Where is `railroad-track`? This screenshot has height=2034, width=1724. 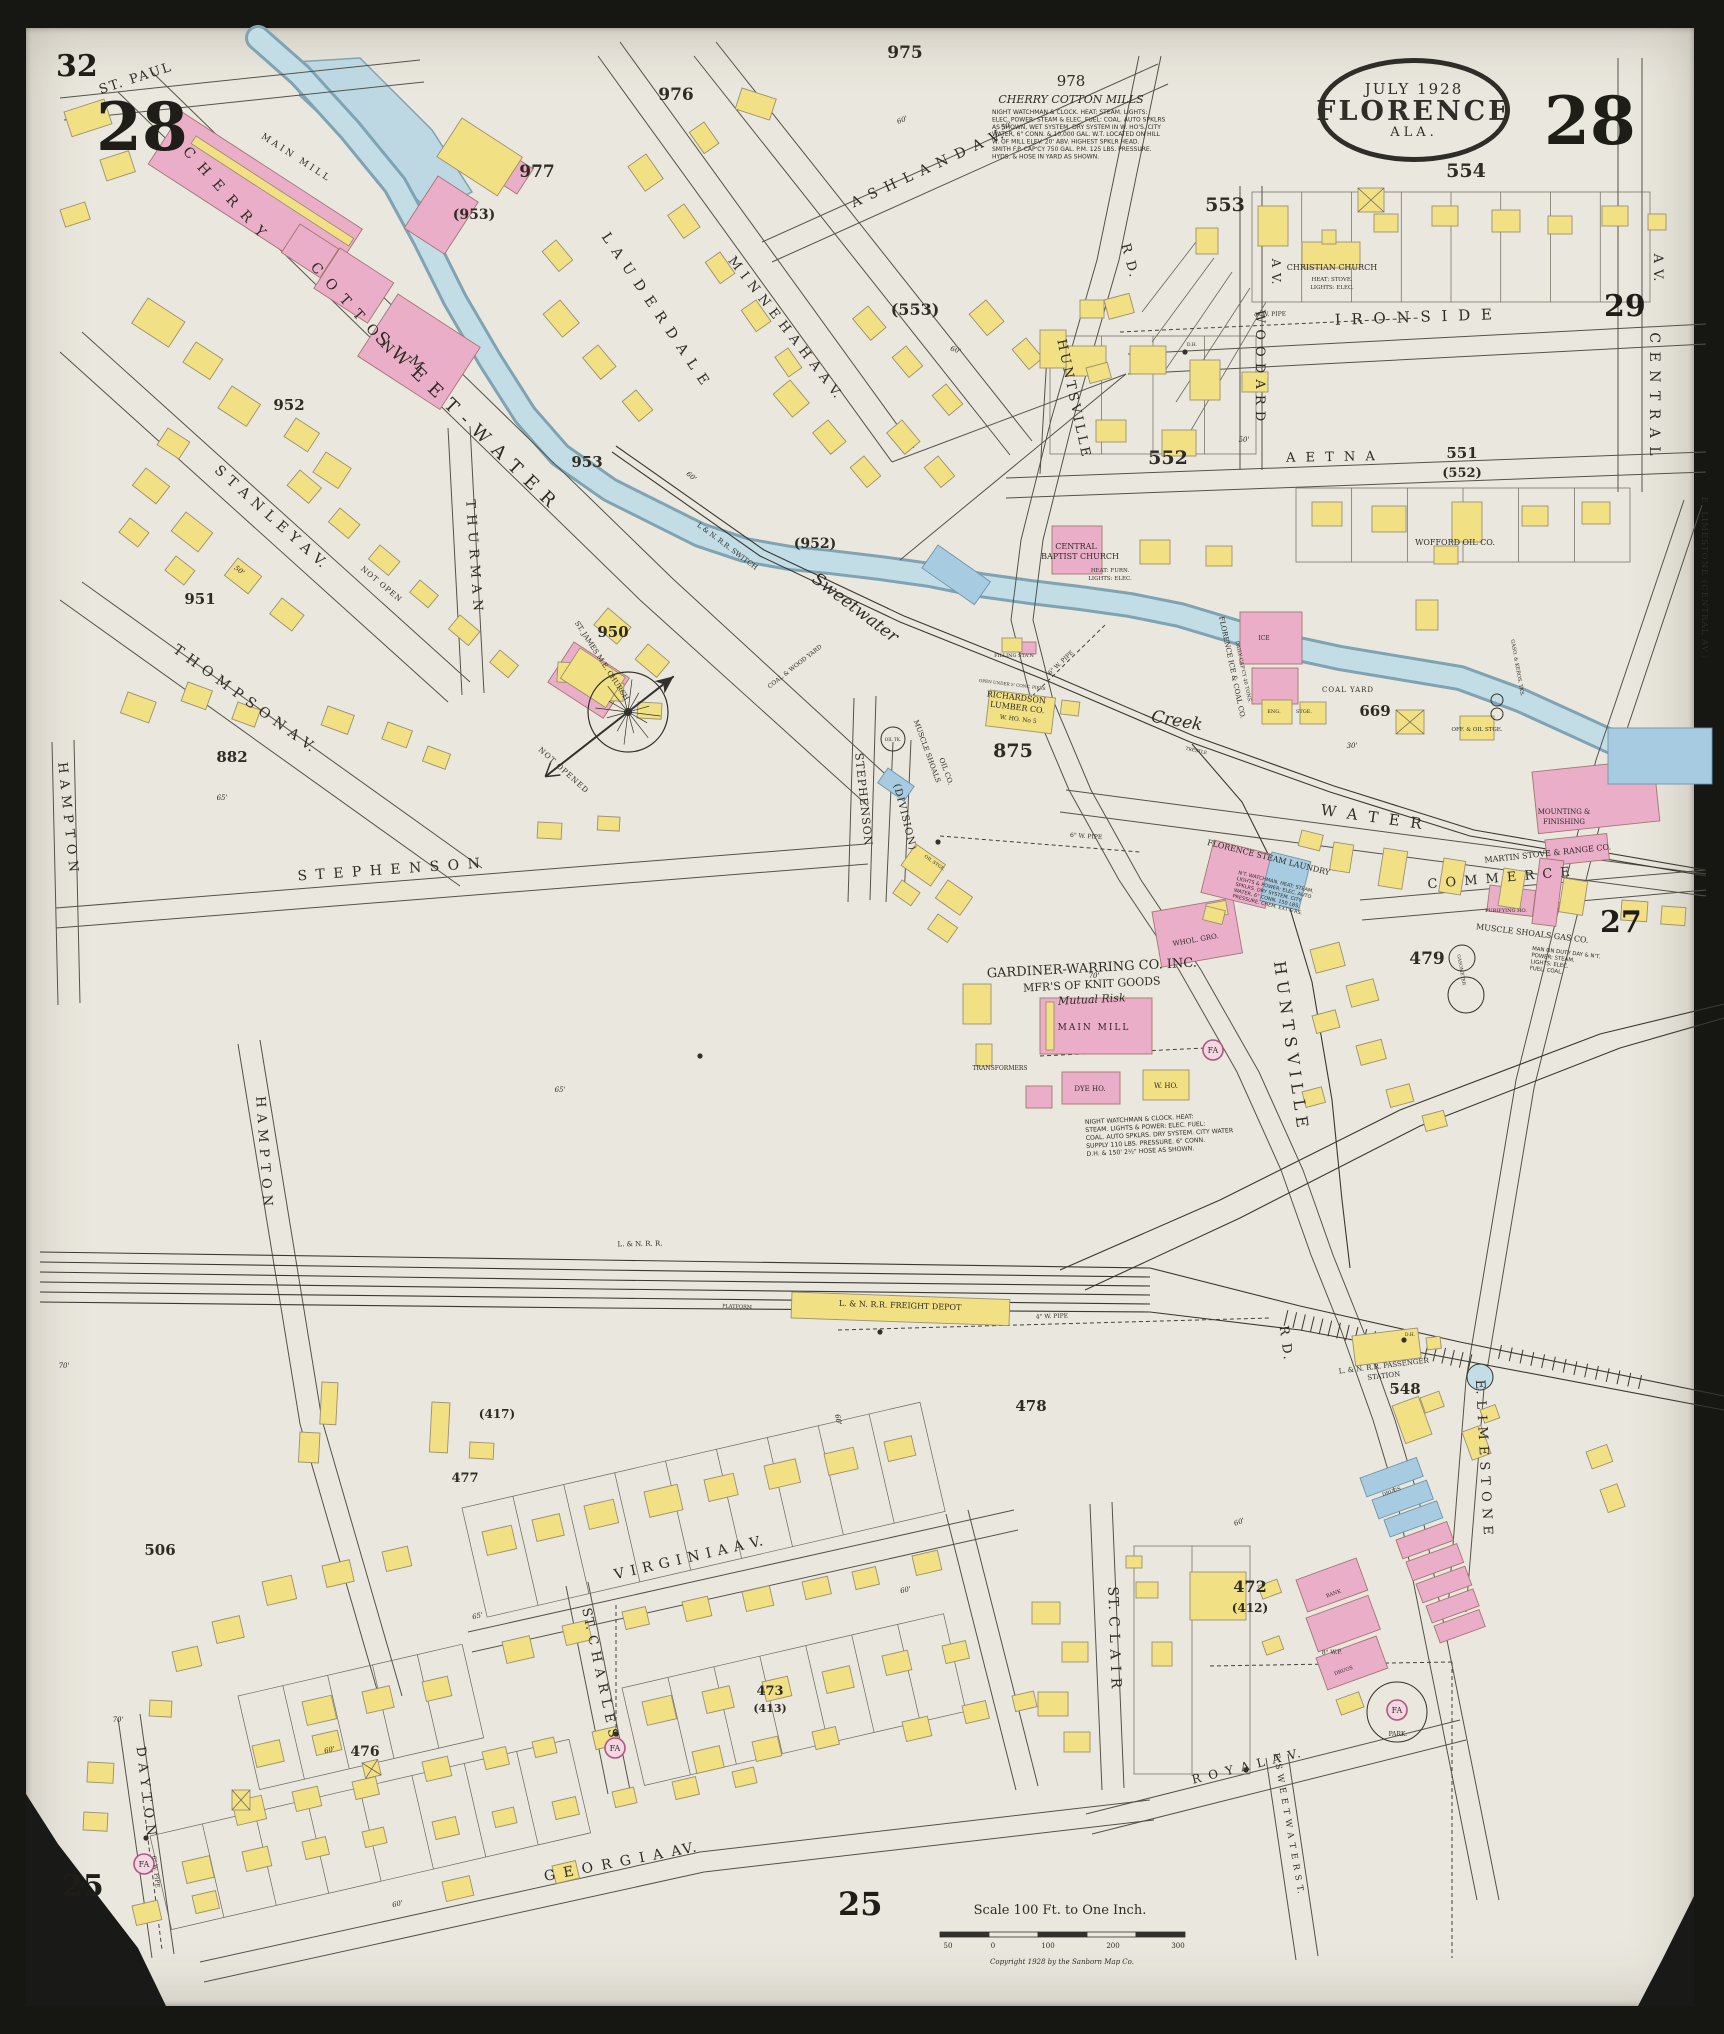
railroad-track is located at coordinates (1271, 1006).